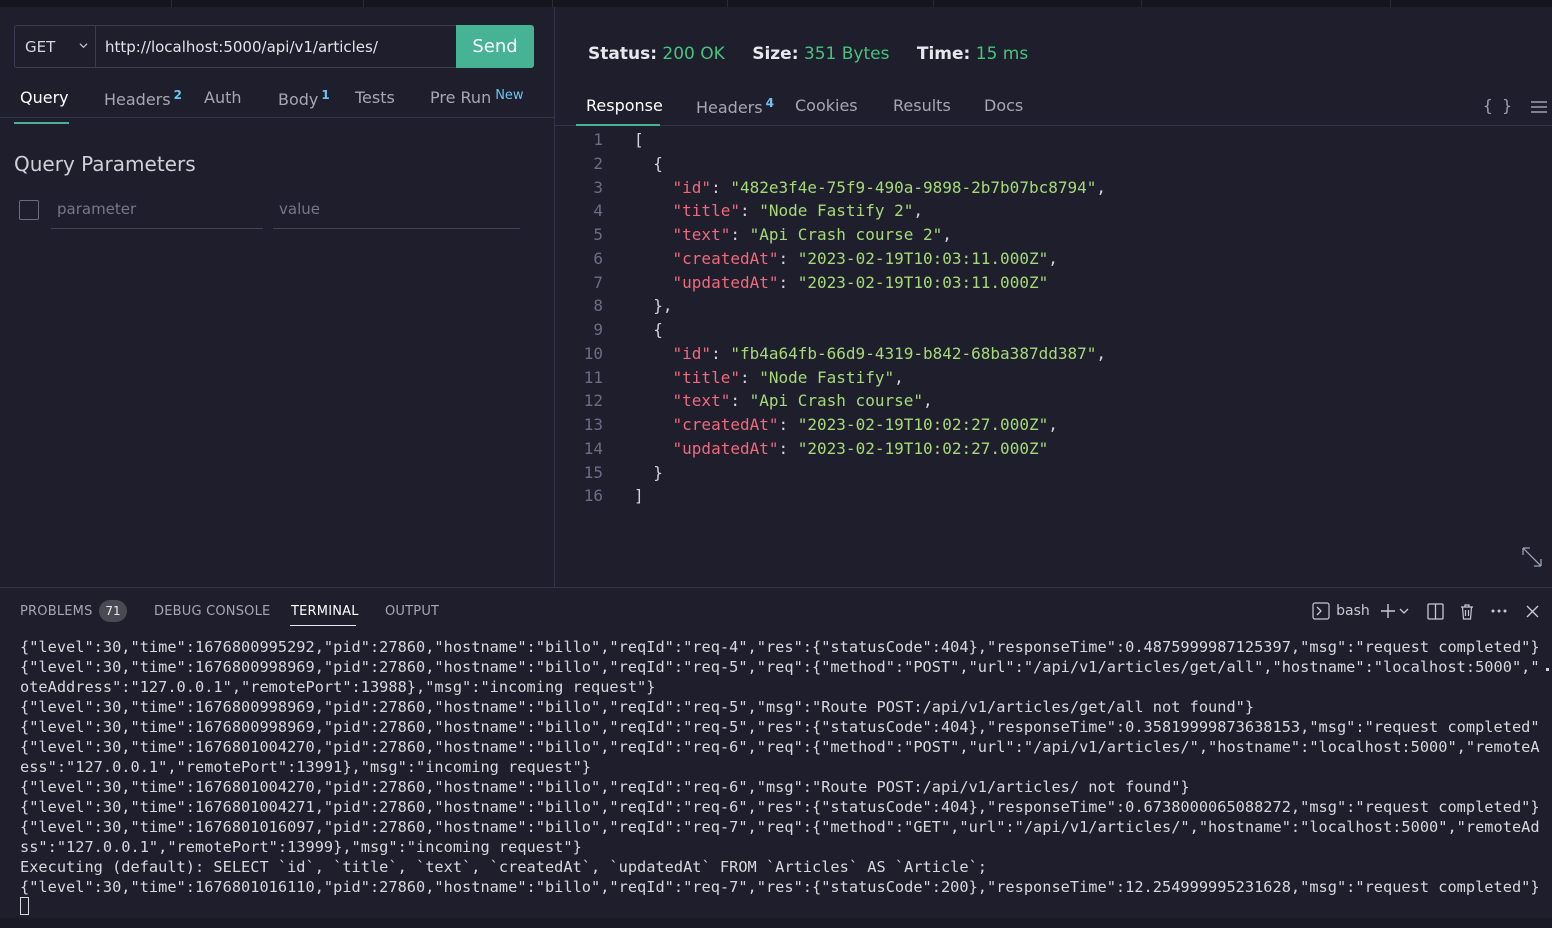 This screenshot has width=1552, height=928. I want to click on tab-pre-run: Pre Run New, so click(477, 97).